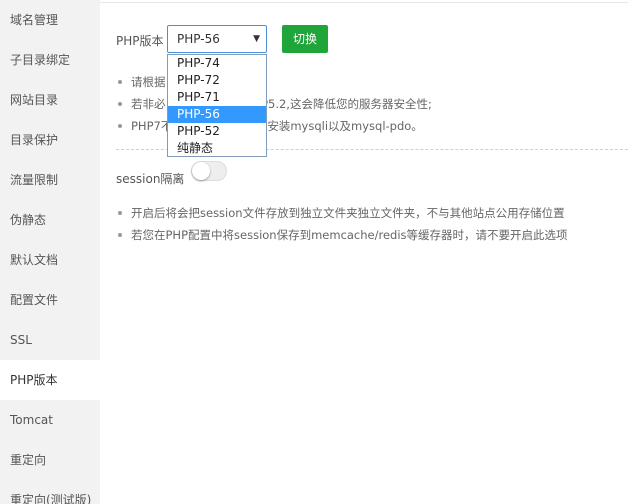 The width and height of the screenshot is (628, 504). What do you see at coordinates (50, 300) in the screenshot?
I see `sidebar-item-config-file: 配置文件` at bounding box center [50, 300].